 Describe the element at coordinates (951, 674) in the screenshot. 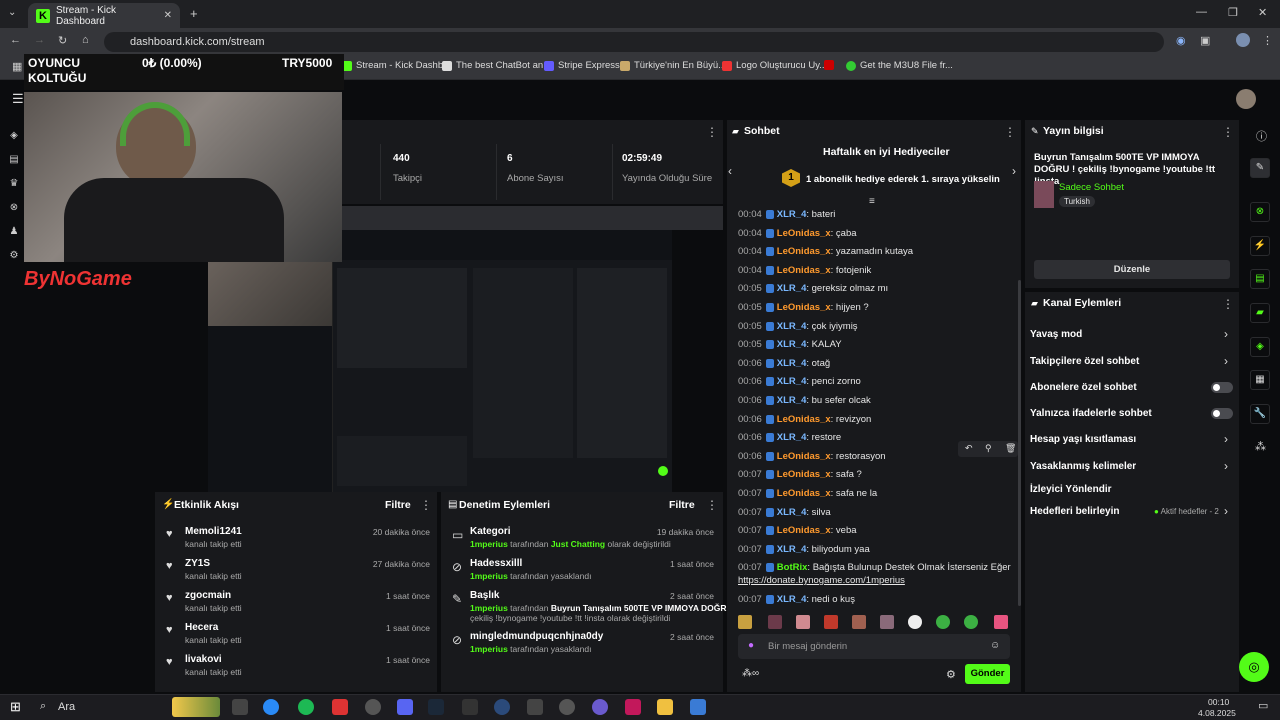

I see `chat-settings-icon: ⚙` at that location.